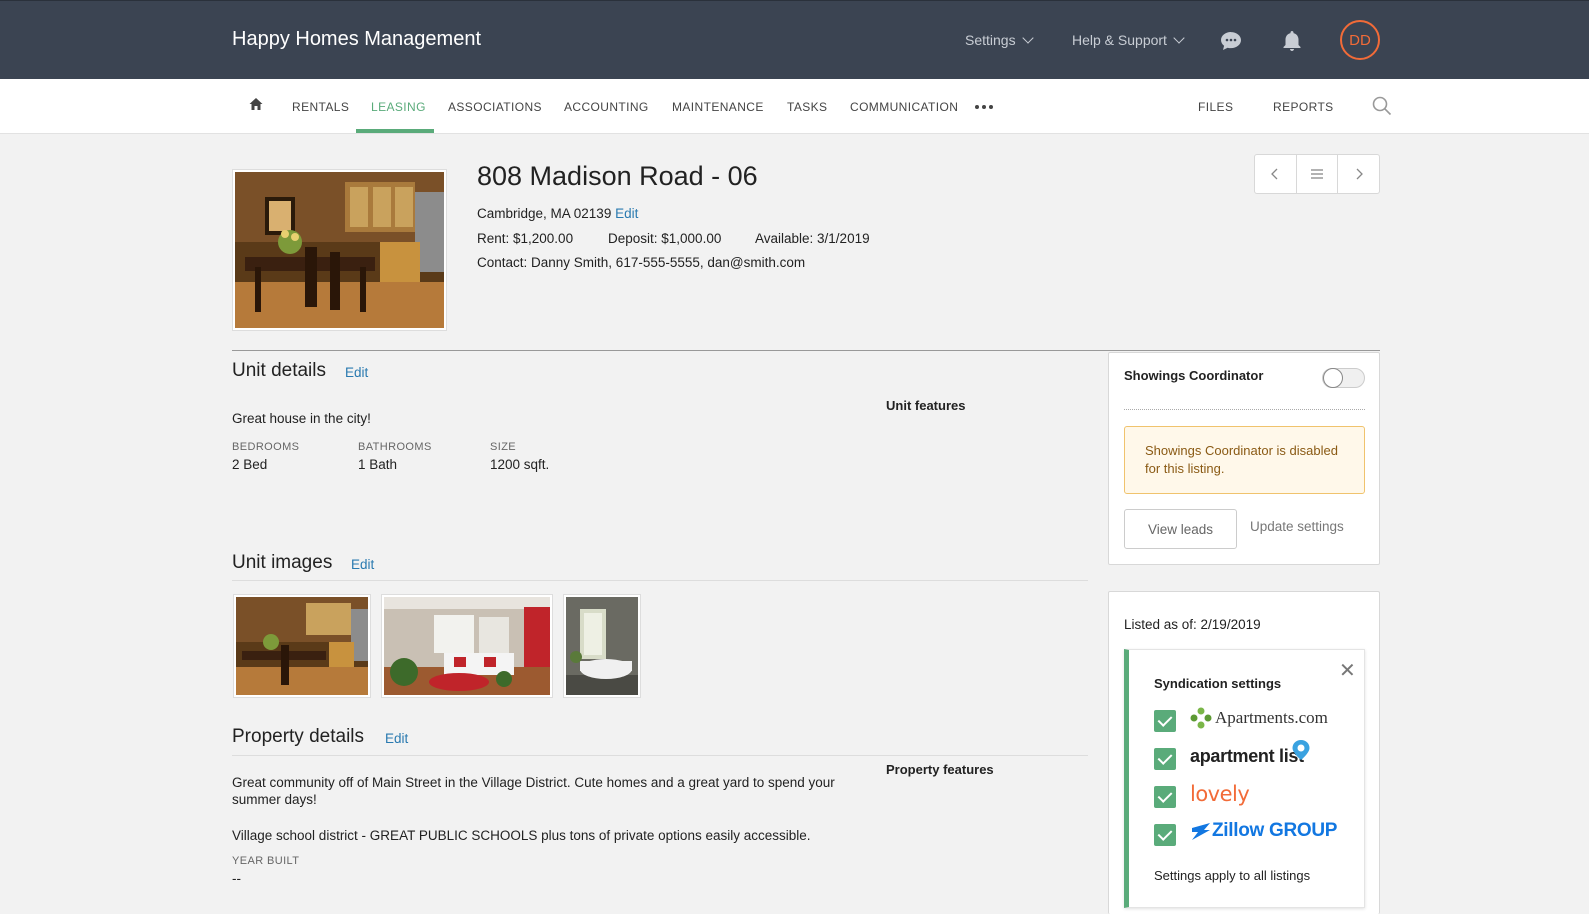  What do you see at coordinates (1165, 797) in the screenshot?
I see `lovely-checkbox` at bounding box center [1165, 797].